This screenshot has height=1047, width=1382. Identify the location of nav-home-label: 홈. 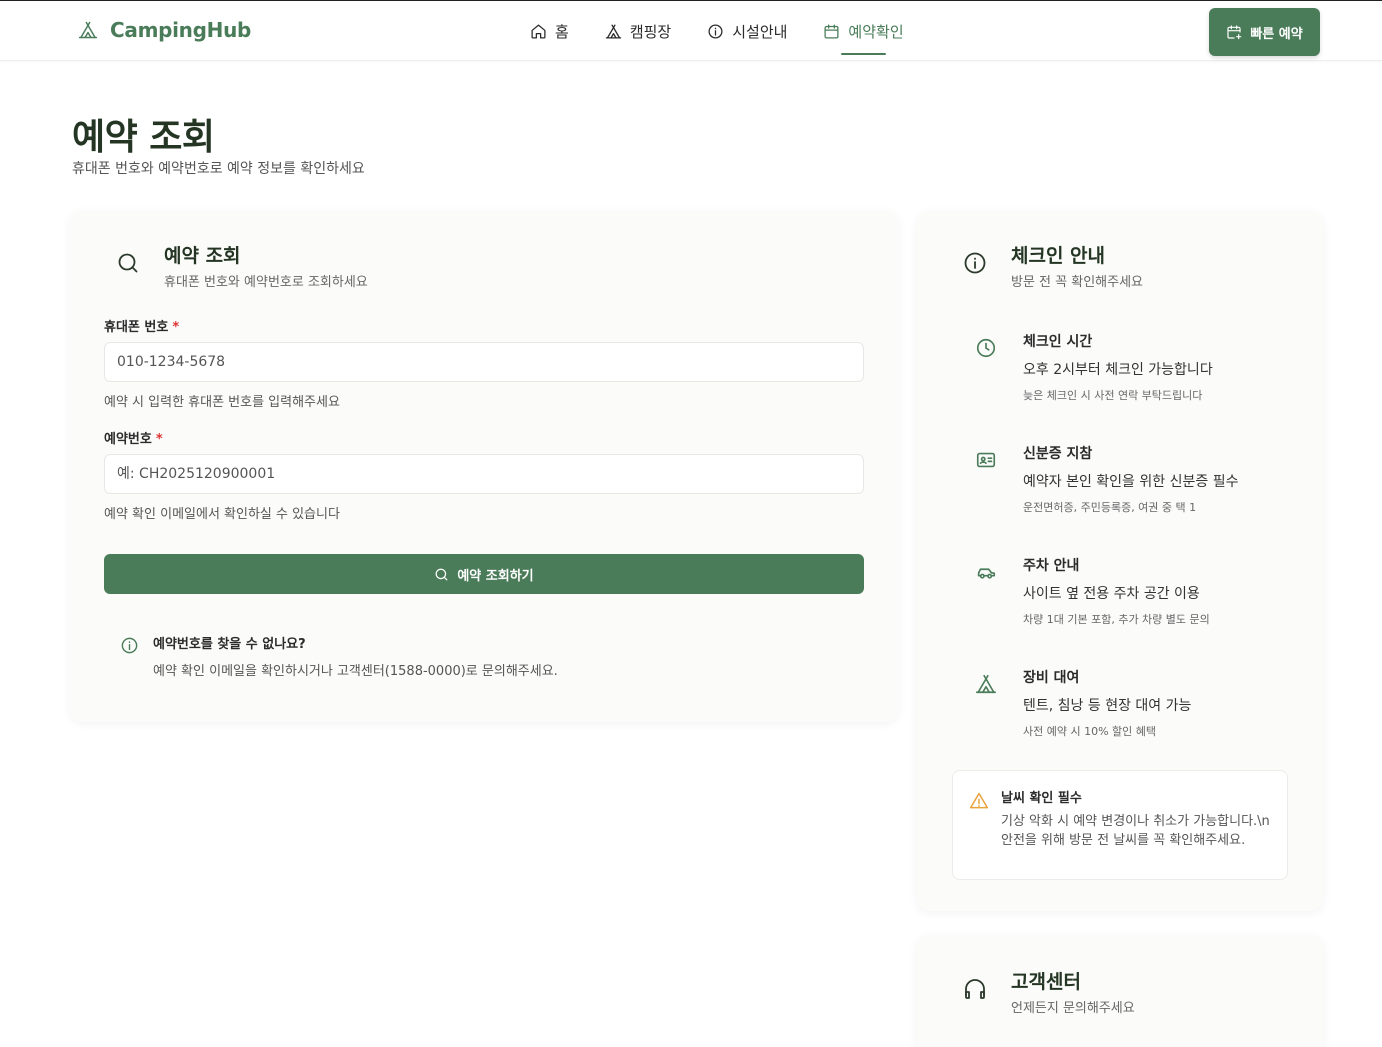
(562, 31).